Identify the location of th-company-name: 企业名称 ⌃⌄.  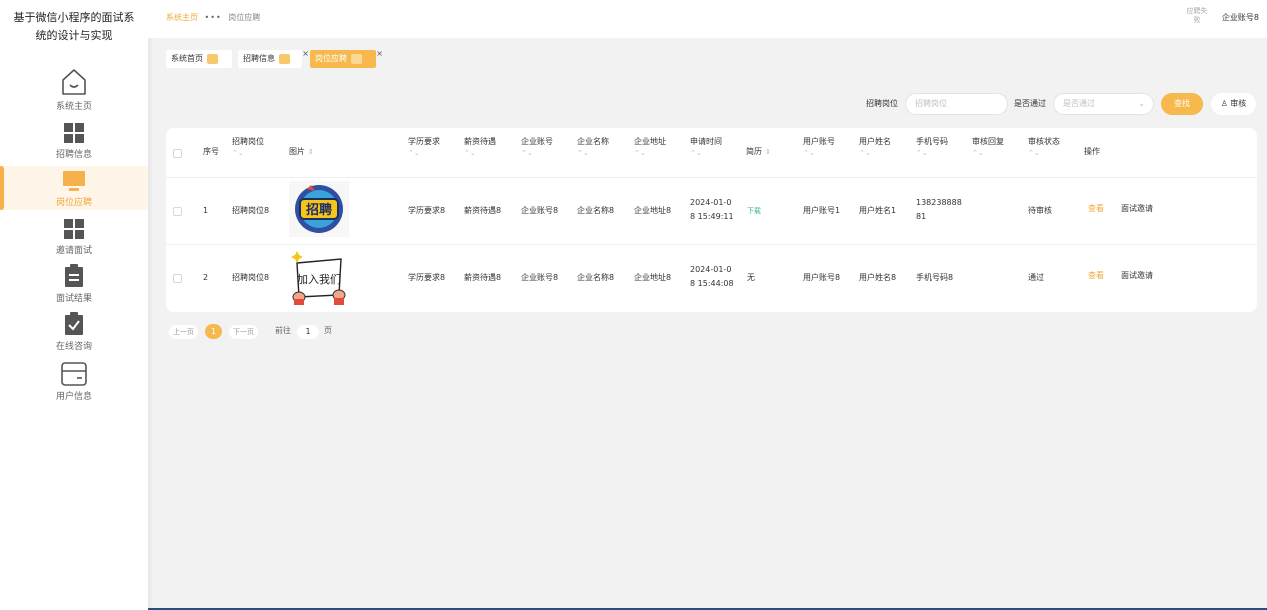
(593, 147).